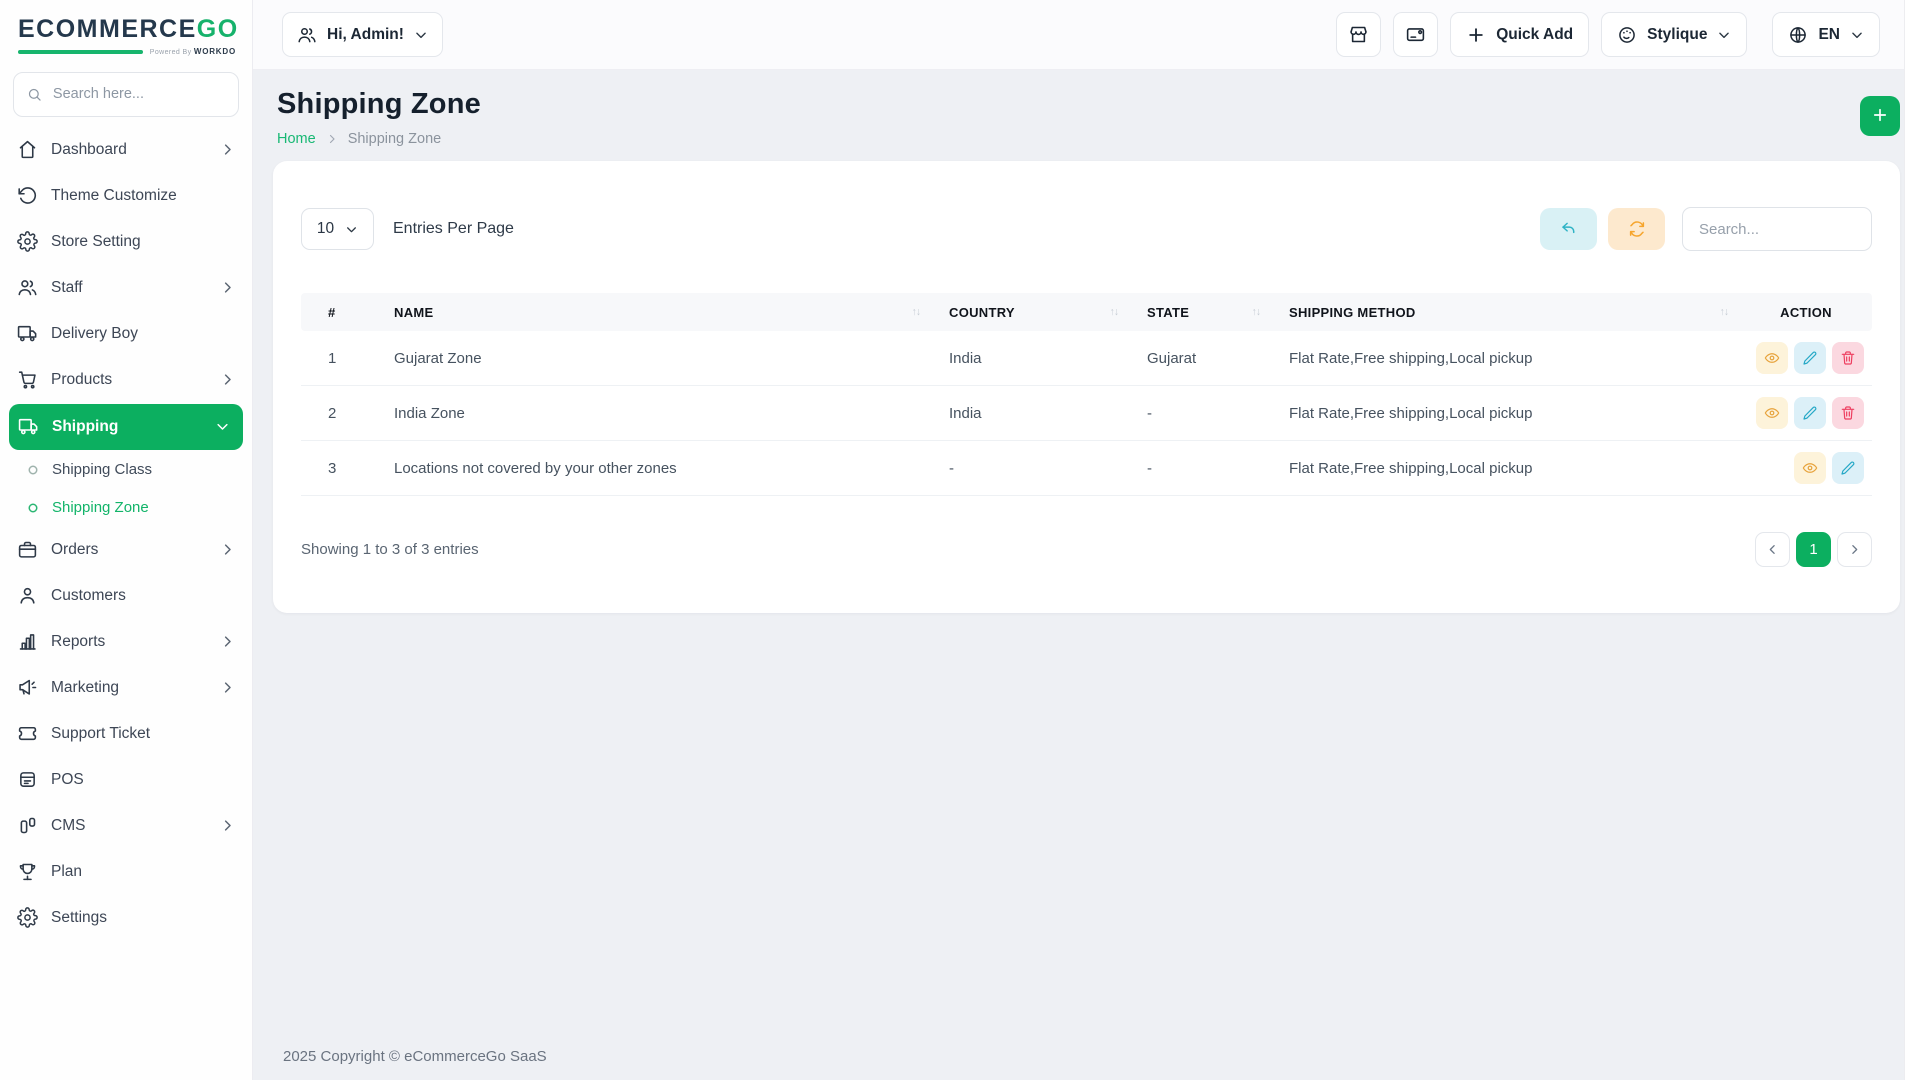 This screenshot has height=1080, width=1920. I want to click on sidebar-item-pos: POS, so click(126, 780).